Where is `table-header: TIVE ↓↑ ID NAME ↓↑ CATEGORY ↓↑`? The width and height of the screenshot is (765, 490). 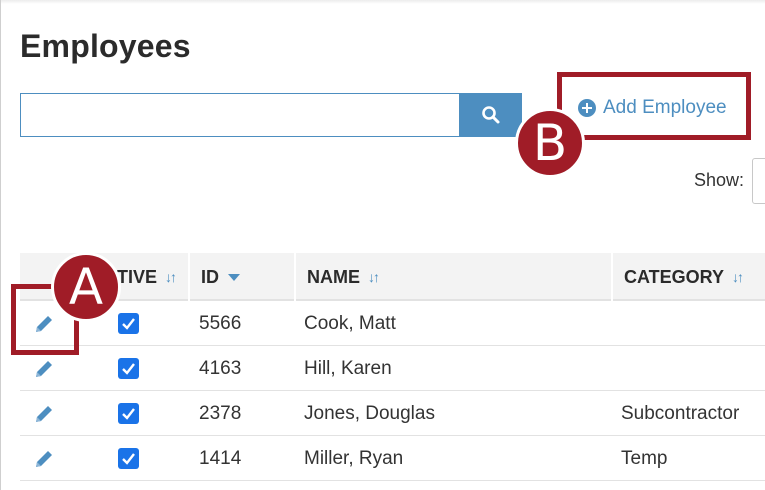 table-header: TIVE ↓↑ ID NAME ↓↑ CATEGORY ↓↑ is located at coordinates (392, 277).